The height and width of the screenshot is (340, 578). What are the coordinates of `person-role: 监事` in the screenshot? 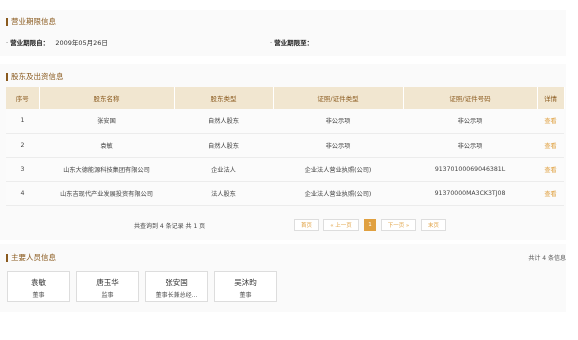 It's located at (107, 295).